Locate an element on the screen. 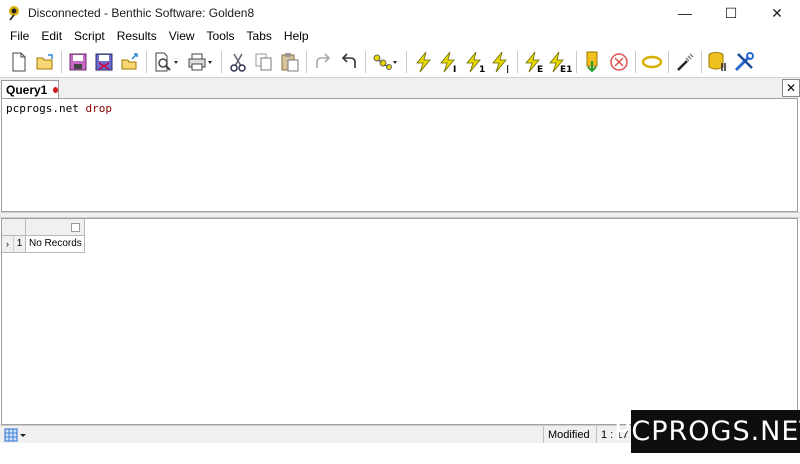  settings-button is located at coordinates (718, 62).